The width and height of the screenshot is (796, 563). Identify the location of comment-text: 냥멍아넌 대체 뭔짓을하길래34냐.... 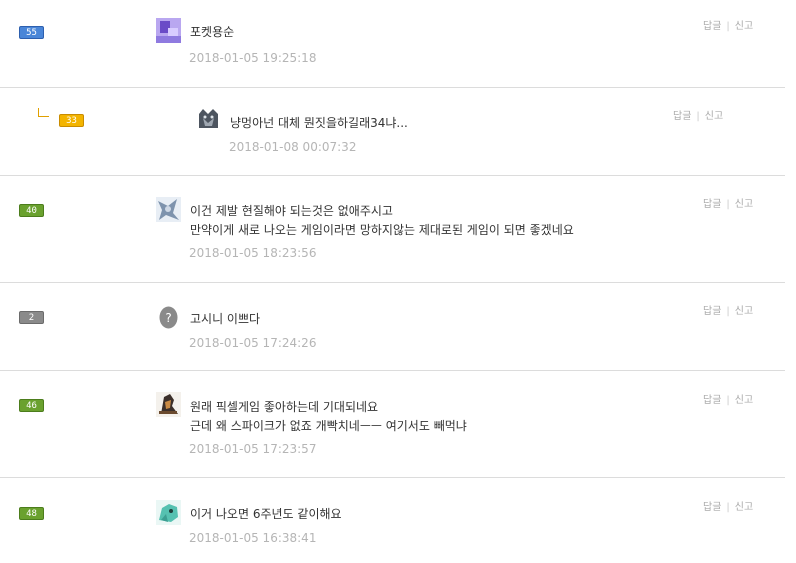
(319, 123).